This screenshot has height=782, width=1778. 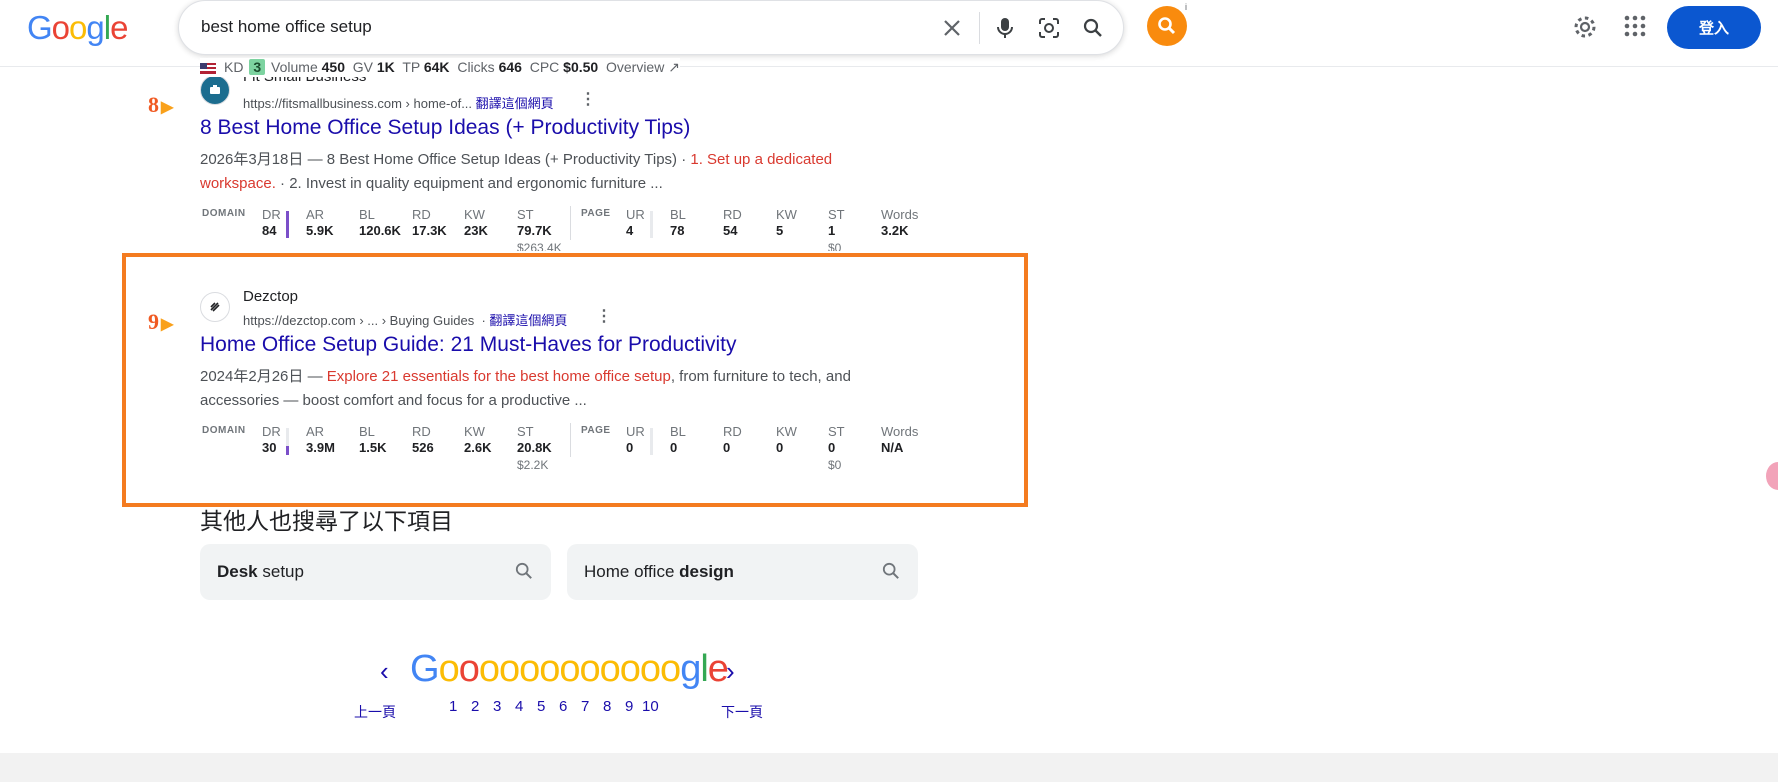 I want to click on search-divider, so click(x=979, y=28).